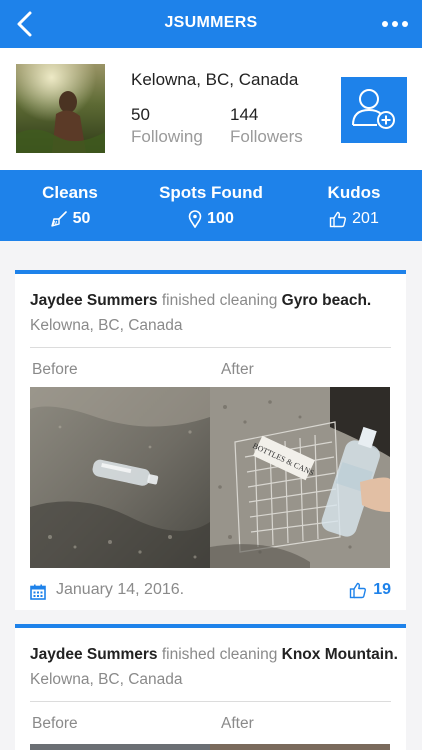 This screenshot has height=750, width=422. What do you see at coordinates (370, 590) in the screenshot?
I see `kudos-button: 19` at bounding box center [370, 590].